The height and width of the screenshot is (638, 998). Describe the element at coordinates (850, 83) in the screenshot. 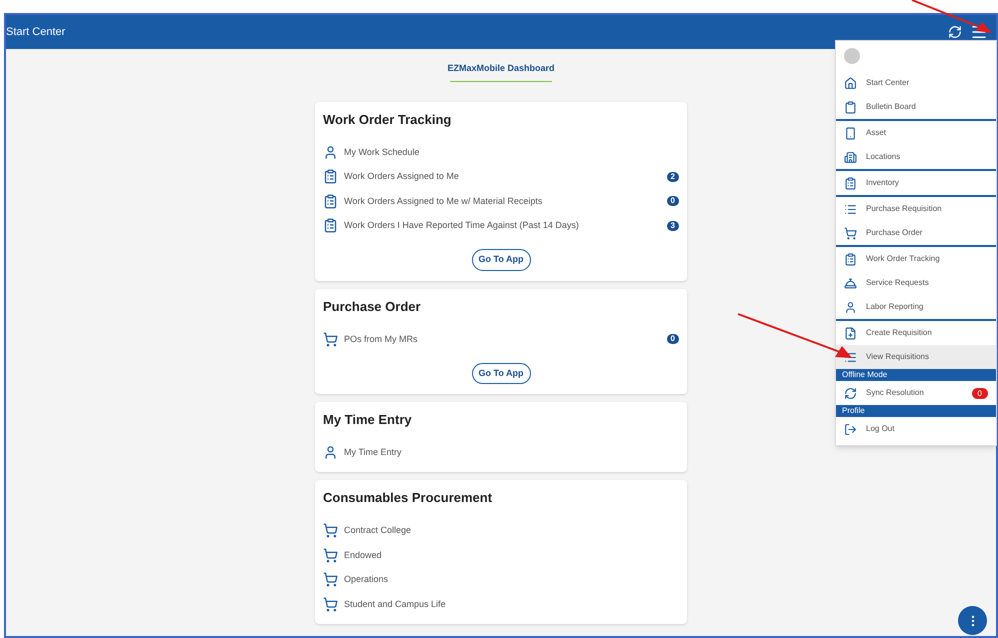

I see `home-icon` at that location.